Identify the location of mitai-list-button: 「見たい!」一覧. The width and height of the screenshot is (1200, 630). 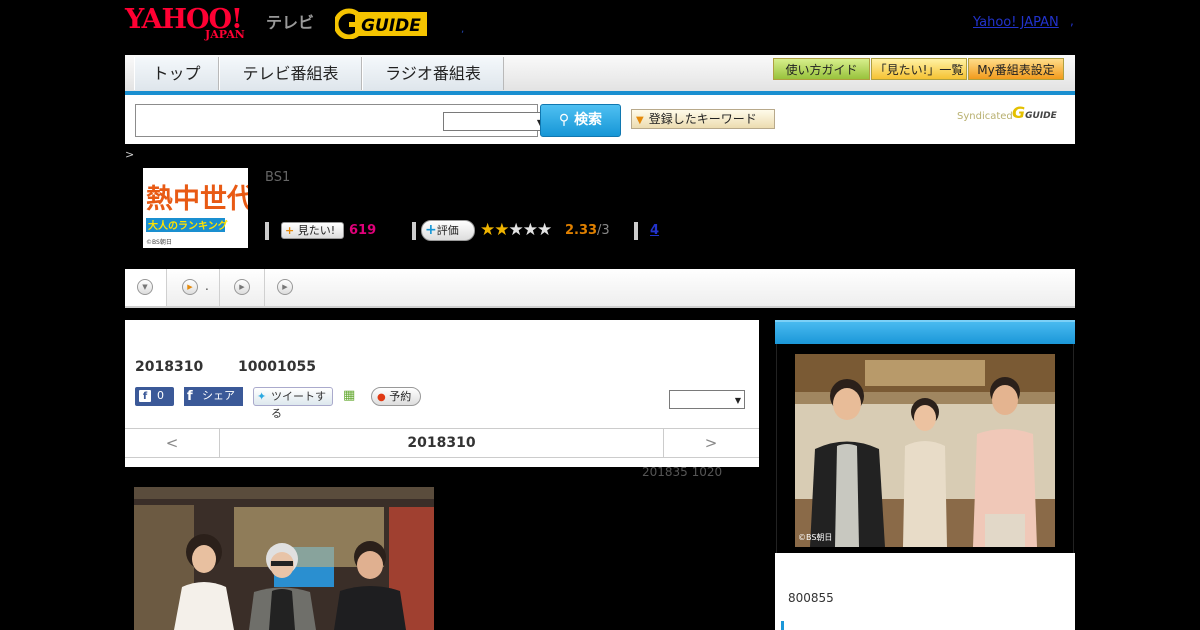
(919, 69).